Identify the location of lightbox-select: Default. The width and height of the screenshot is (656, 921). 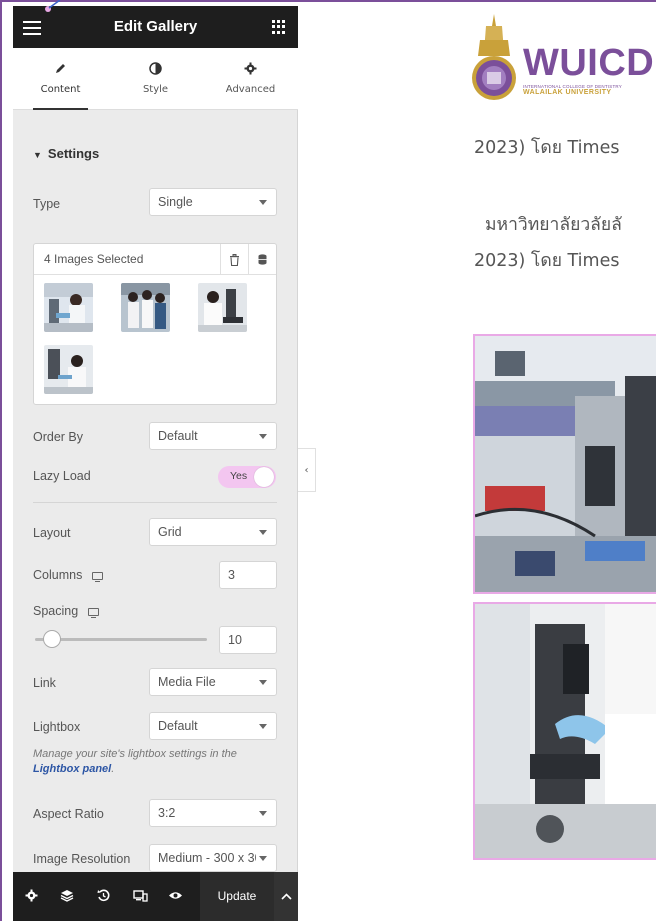
(213, 726).